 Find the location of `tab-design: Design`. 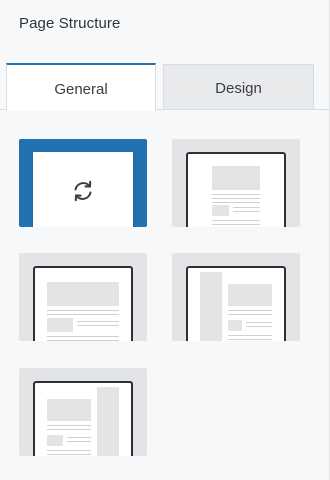

tab-design: Design is located at coordinates (238, 86).